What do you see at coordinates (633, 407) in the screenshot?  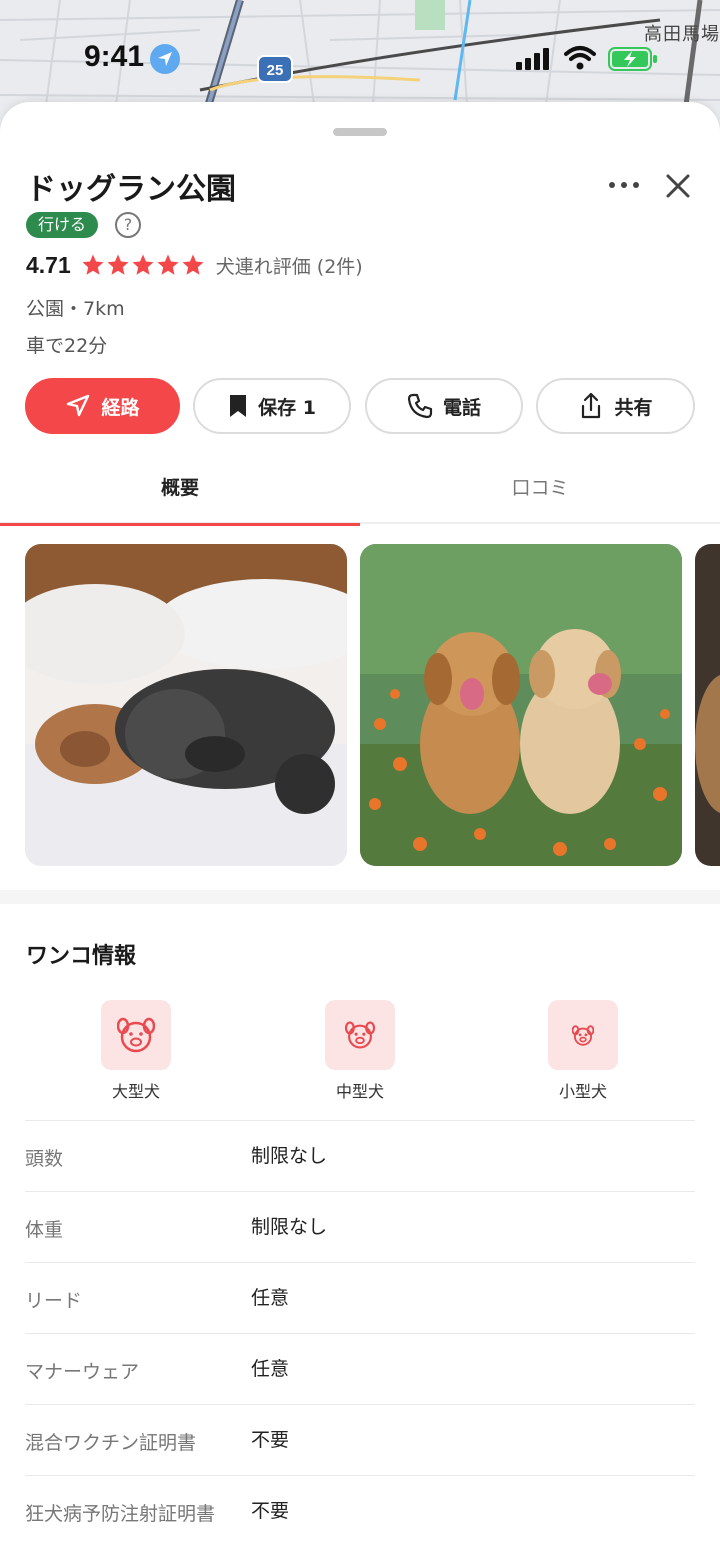 I see `share-button-label: 共有` at bounding box center [633, 407].